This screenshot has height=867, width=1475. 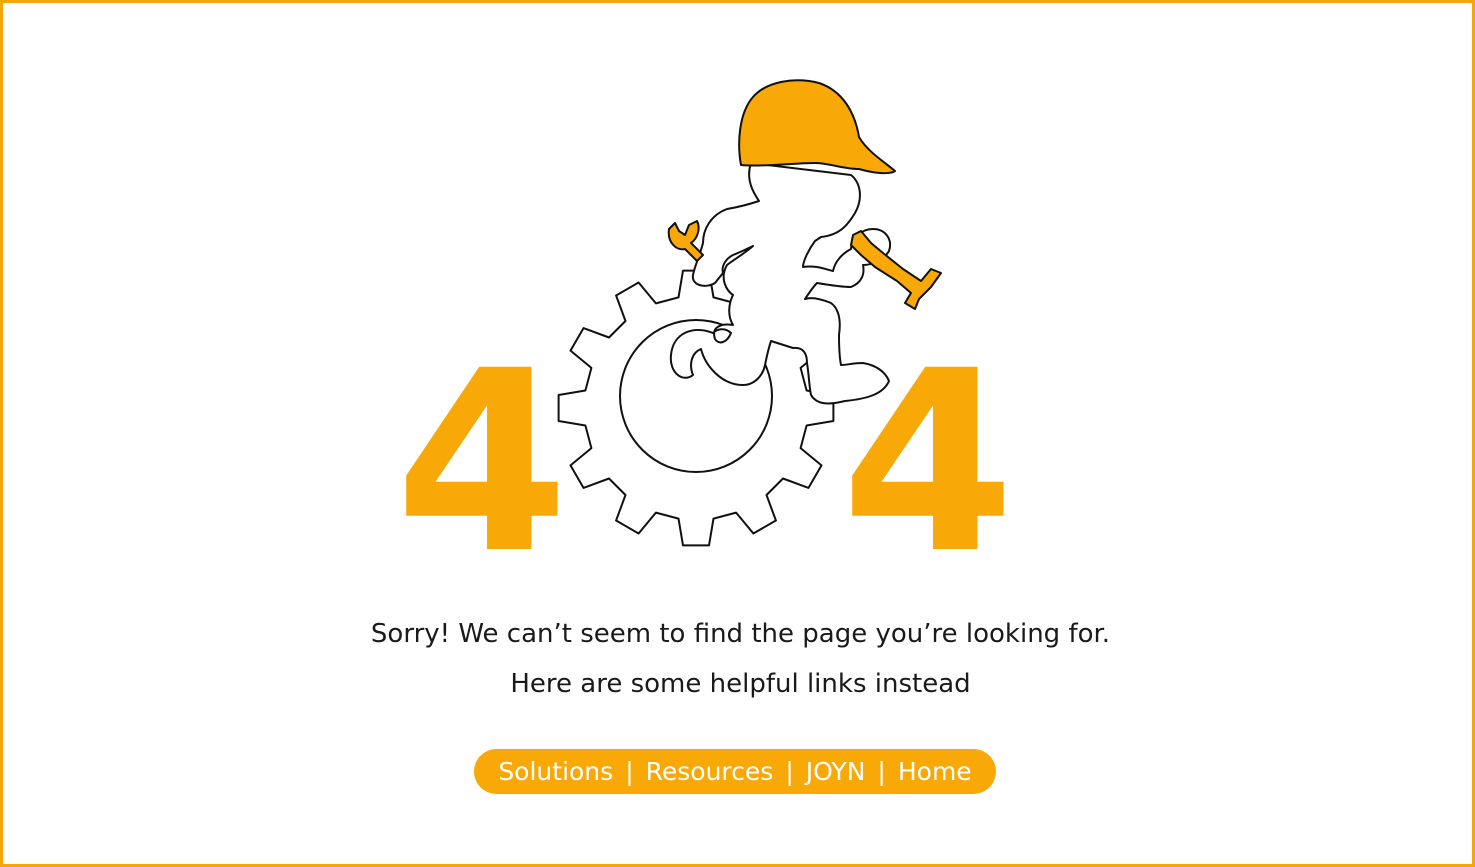 What do you see at coordinates (710, 771) in the screenshot?
I see `link-resources: Resources` at bounding box center [710, 771].